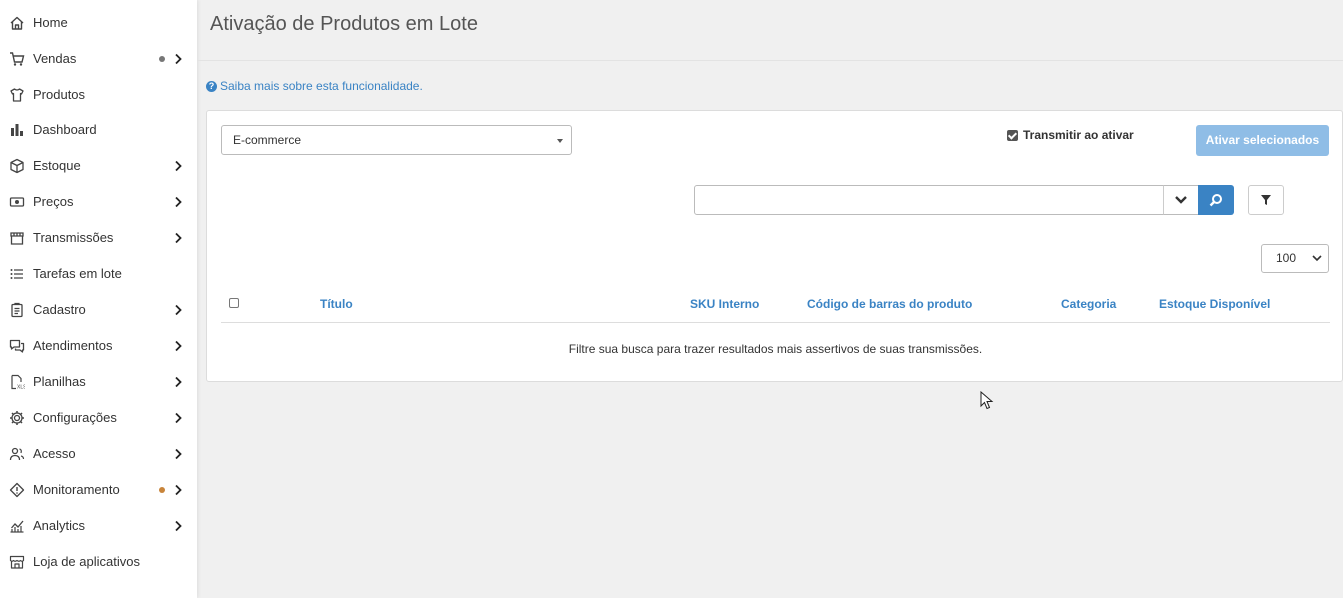 The width and height of the screenshot is (1343, 598). I want to click on sidebar-item-label: Monitoramento, so click(76, 489).